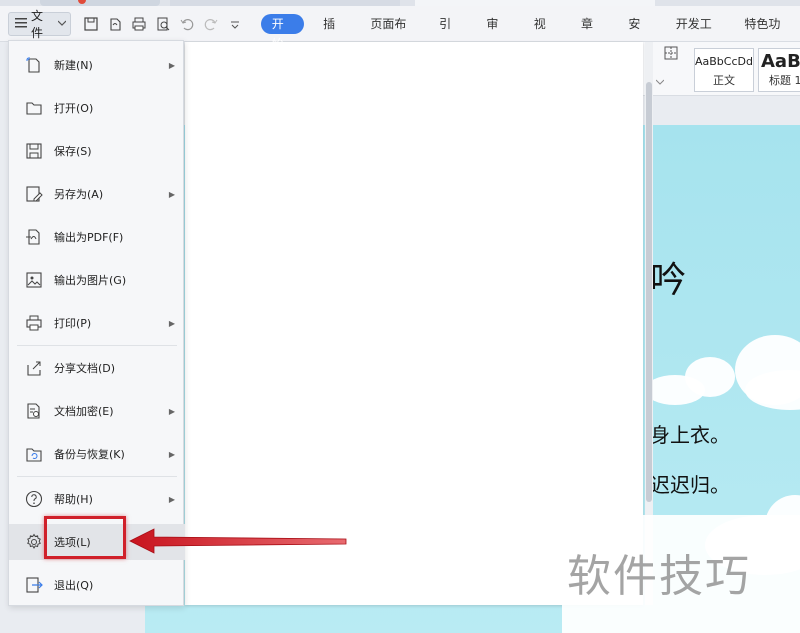  I want to click on file-menu-button: 文件, so click(39, 24).